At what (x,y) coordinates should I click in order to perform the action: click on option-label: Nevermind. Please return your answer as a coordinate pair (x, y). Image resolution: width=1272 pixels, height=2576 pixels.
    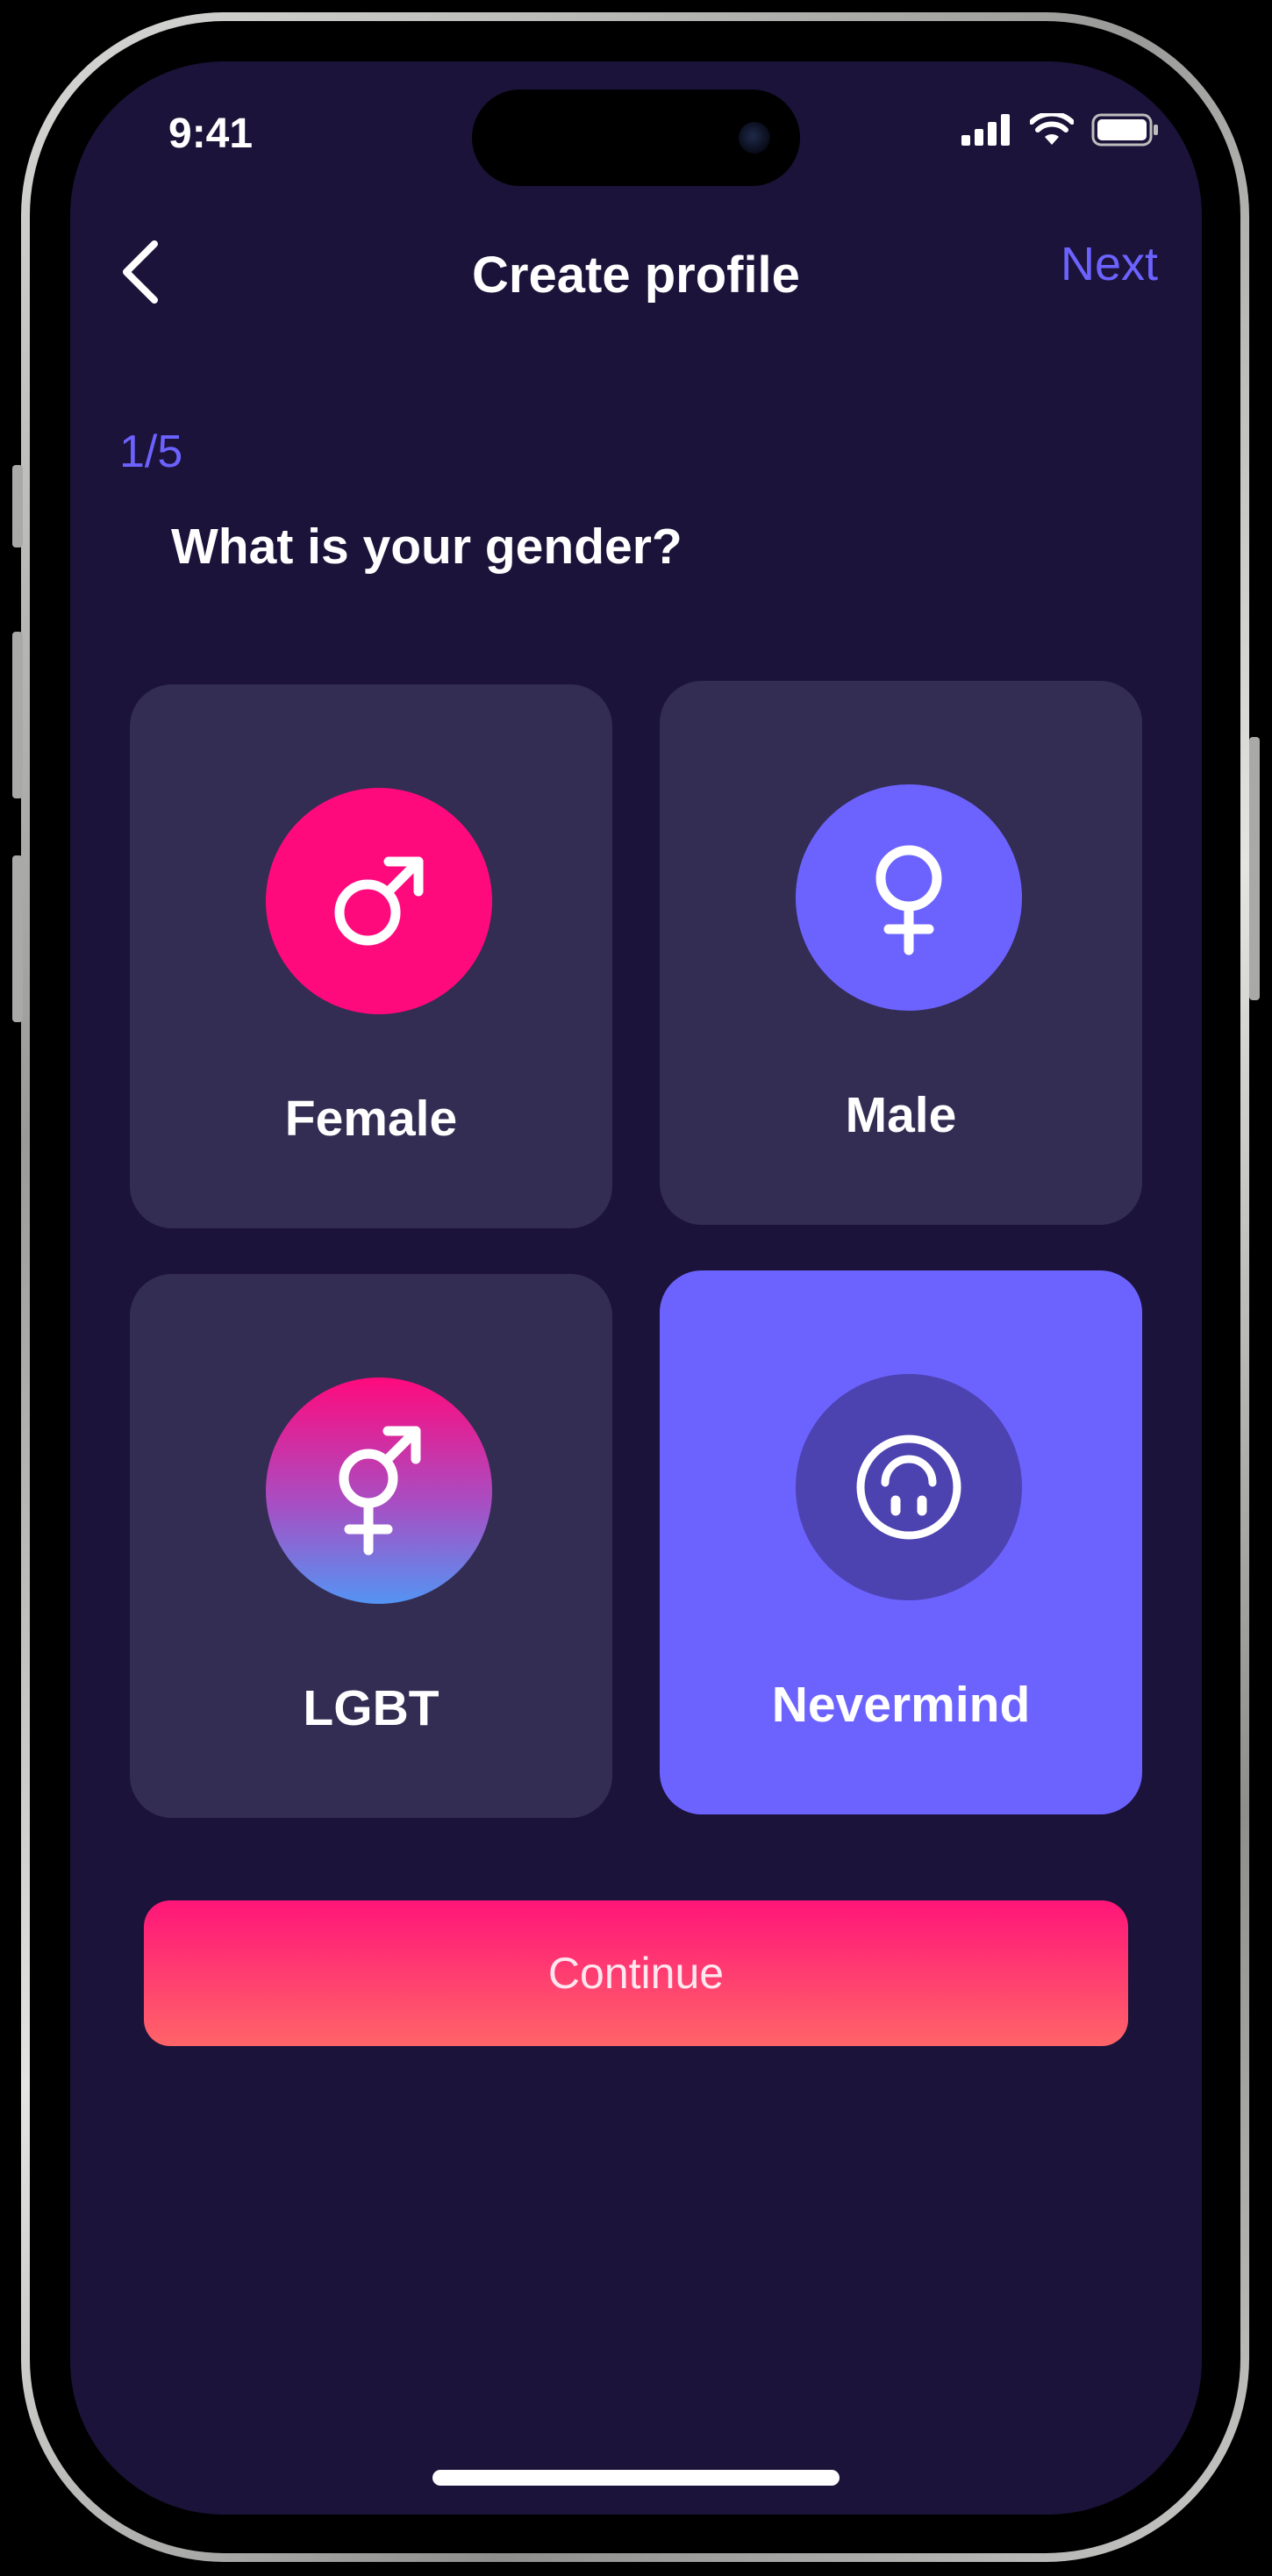
    Looking at the image, I should click on (901, 1705).